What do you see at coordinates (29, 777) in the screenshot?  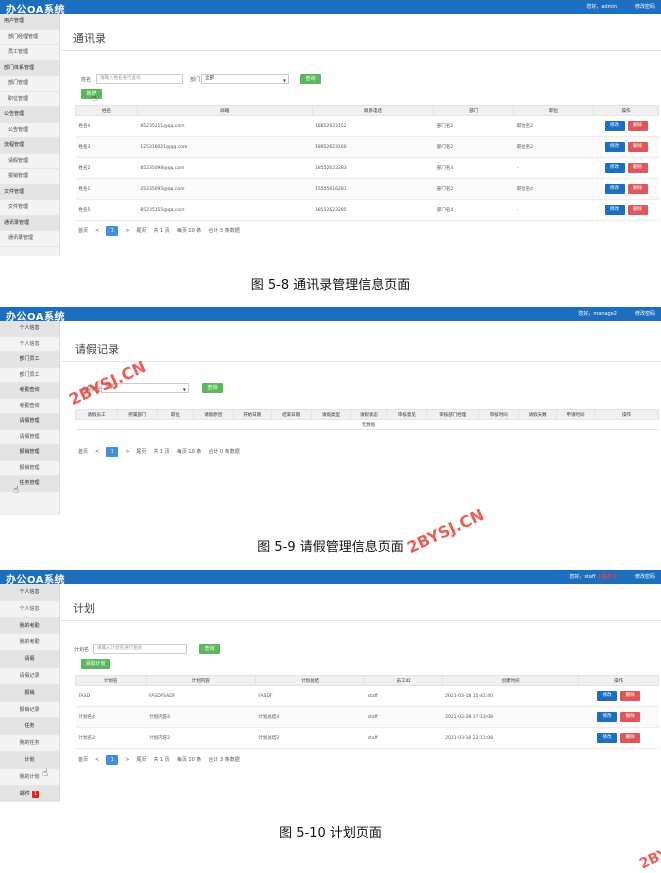 I see `sidebar-item: 我的计划` at bounding box center [29, 777].